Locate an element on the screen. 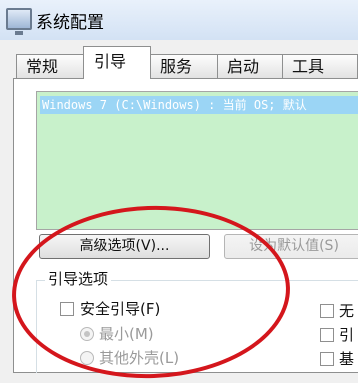  tab-general: 常规 is located at coordinates (50, 66).